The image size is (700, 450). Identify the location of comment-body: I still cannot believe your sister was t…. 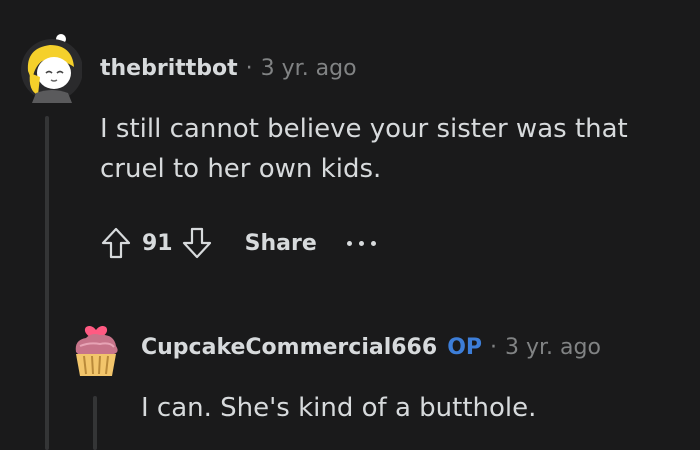
(364, 149).